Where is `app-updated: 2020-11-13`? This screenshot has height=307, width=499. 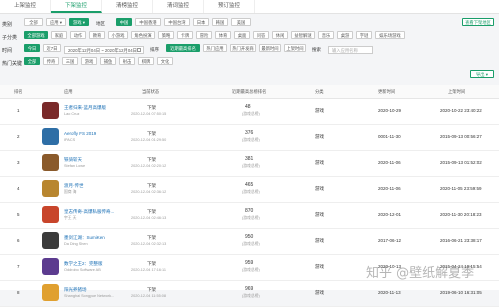 app-updated: 2020-11-13 is located at coordinates (389, 292).